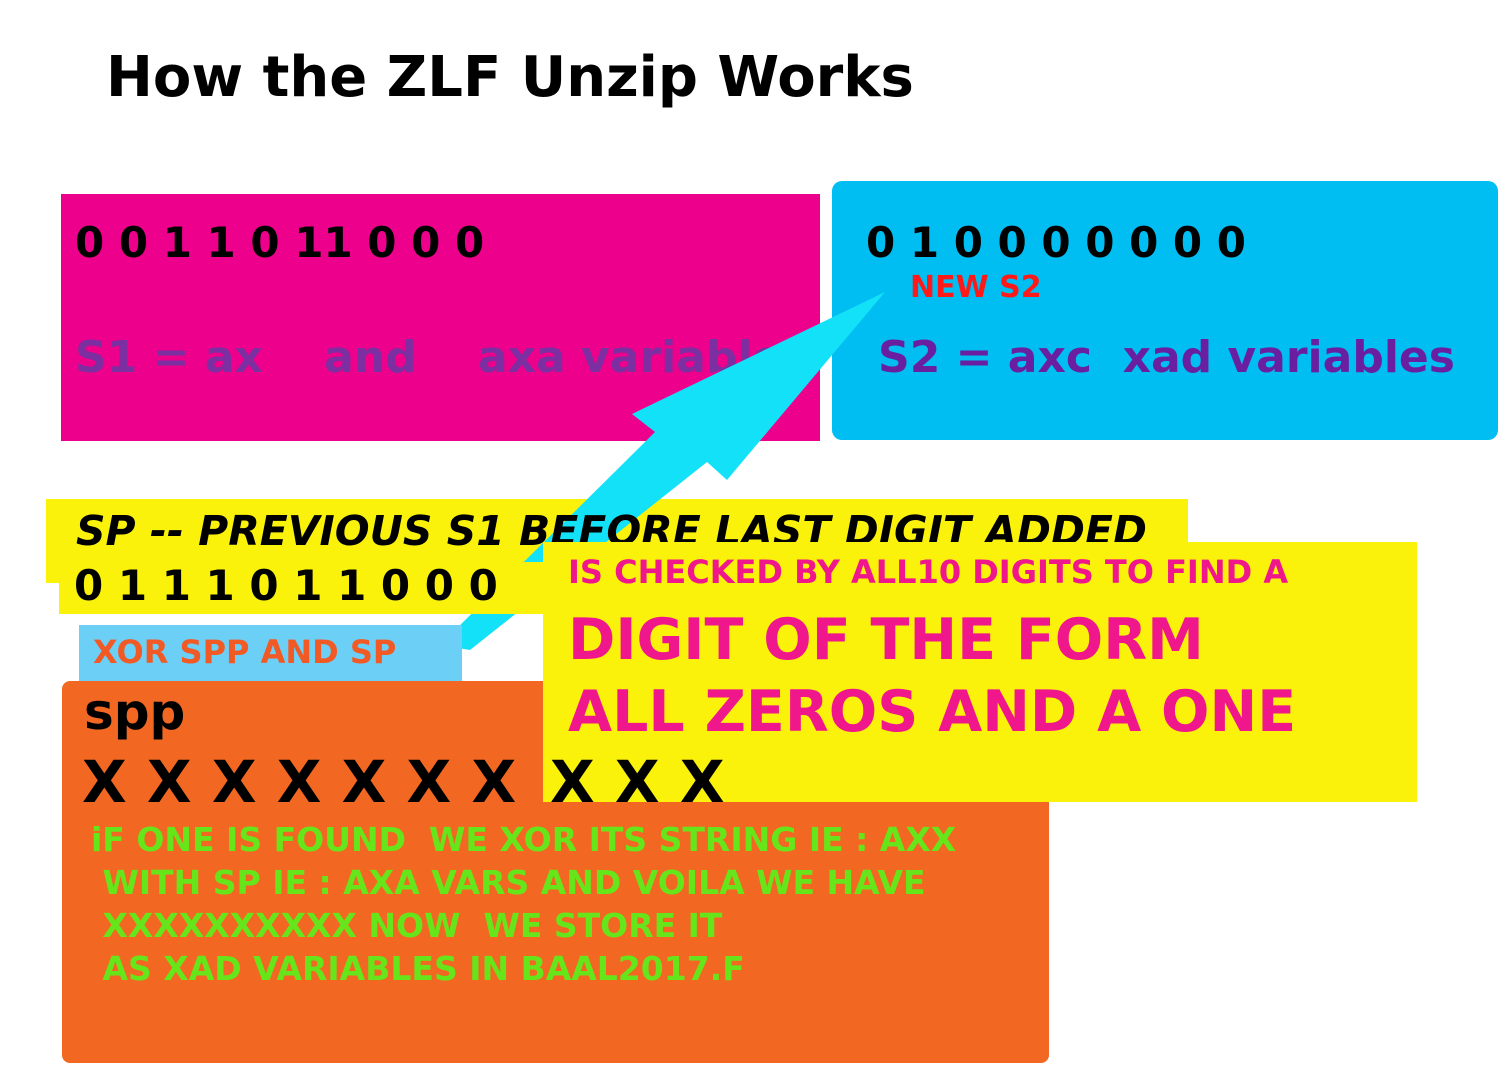  Describe the element at coordinates (135, 712) in the screenshot. I see `spp-label: spp` at that location.